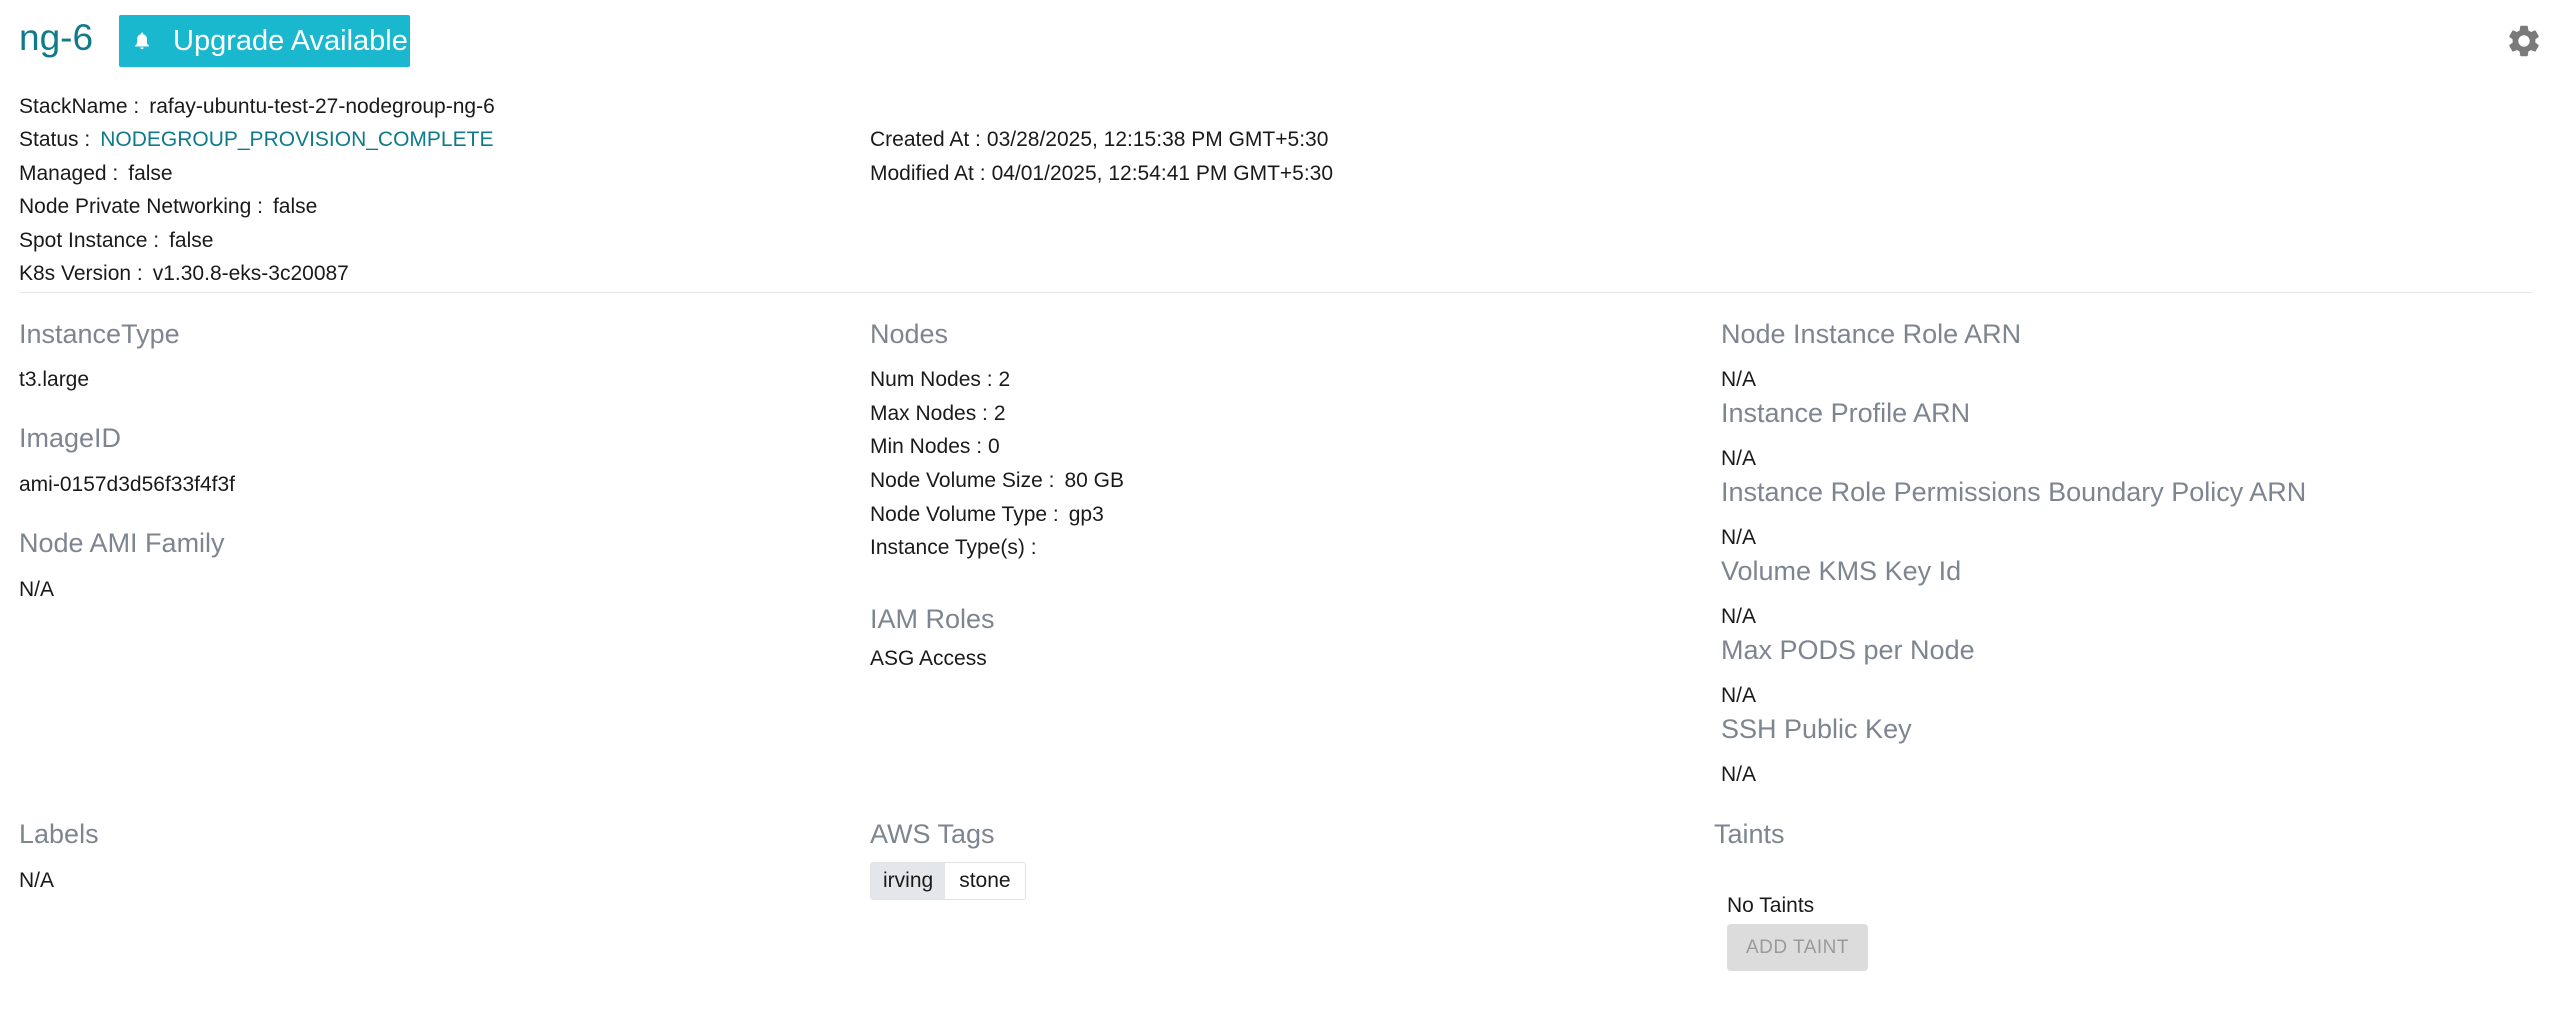 This screenshot has width=2560, height=1030. I want to click on status-row: Status : NODEGROUP_PROVISION_COMPLETE, so click(256, 139).